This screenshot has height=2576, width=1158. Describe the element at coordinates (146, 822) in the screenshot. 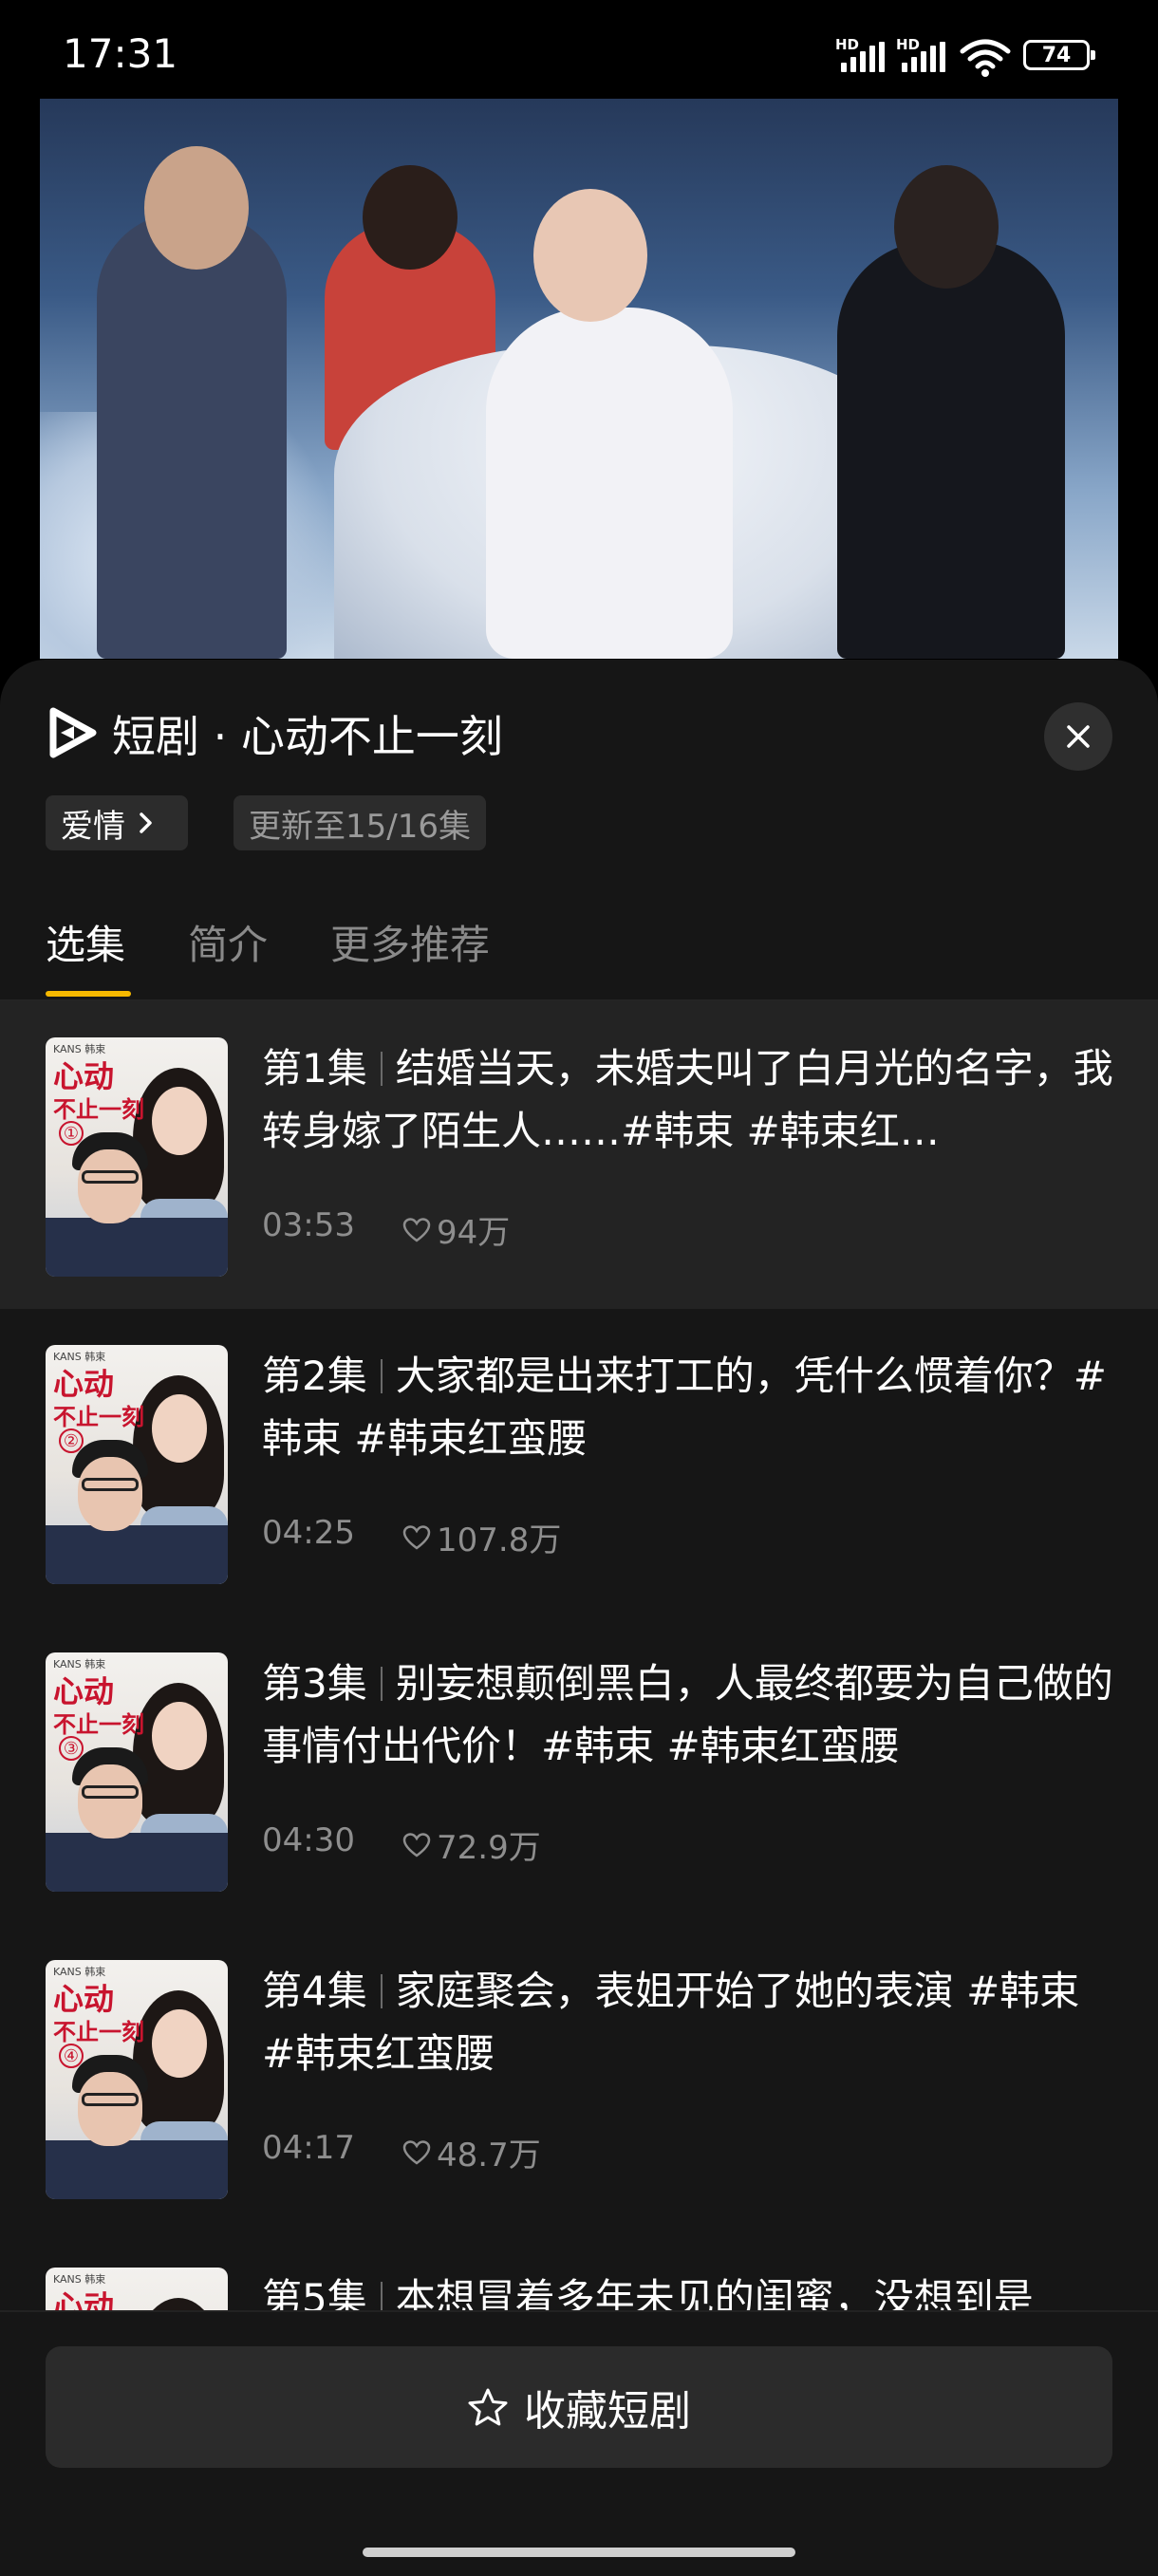

I see `chevron-right-icon` at that location.